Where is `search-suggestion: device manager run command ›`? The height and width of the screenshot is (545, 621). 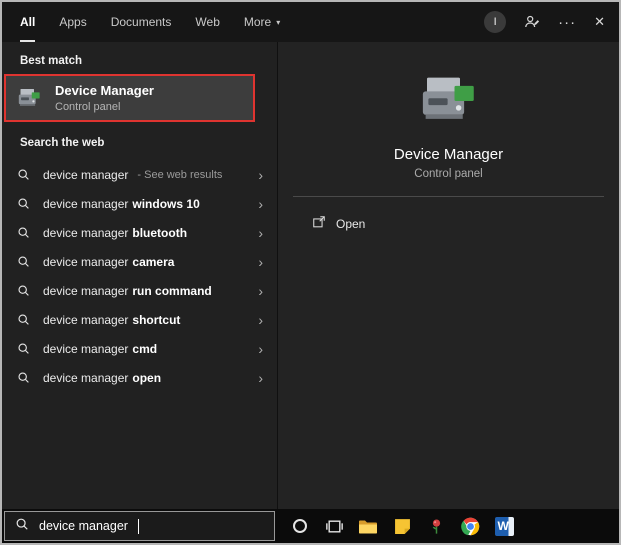
search-suggestion: device manager run command › is located at coordinates (139, 290).